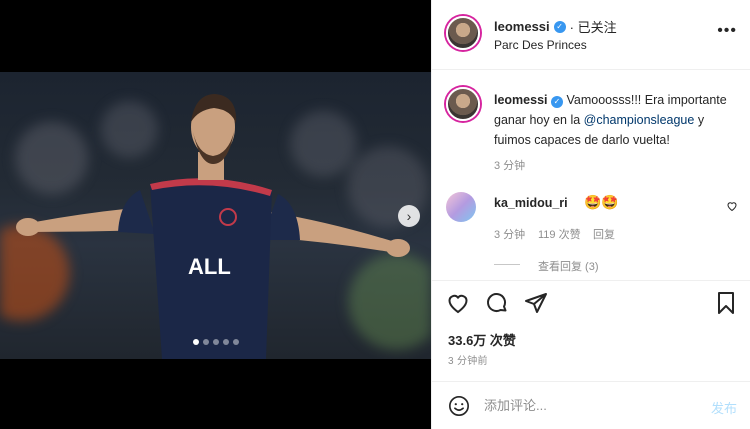 This screenshot has width=750, height=429. I want to click on view-replies-button: 查看回复 (3), so click(568, 266).